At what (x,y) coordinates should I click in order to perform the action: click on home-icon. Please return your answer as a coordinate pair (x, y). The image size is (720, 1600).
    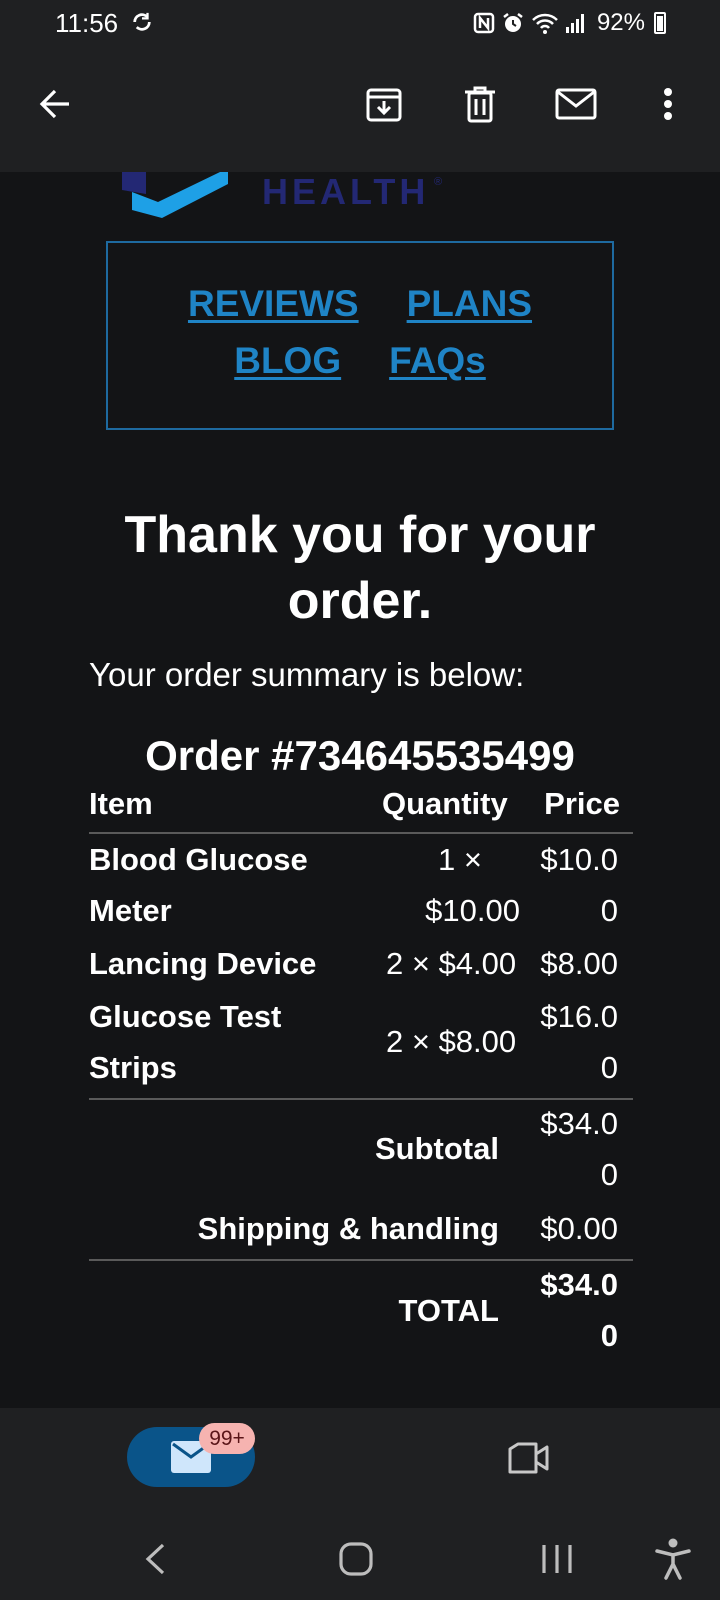
    Looking at the image, I should click on (356, 1559).